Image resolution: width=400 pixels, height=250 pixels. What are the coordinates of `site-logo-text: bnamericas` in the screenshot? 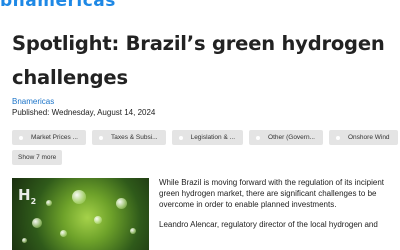 It's located at (58, 3).